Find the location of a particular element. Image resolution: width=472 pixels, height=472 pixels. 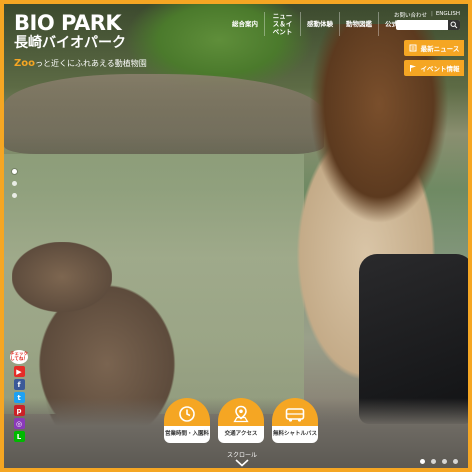

event-info-tab: イベント情報 is located at coordinates (434, 68).